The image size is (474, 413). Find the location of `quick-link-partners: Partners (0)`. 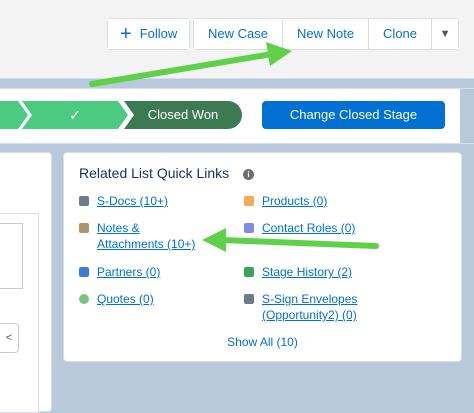

quick-link-partners: Partners (0) is located at coordinates (128, 272).